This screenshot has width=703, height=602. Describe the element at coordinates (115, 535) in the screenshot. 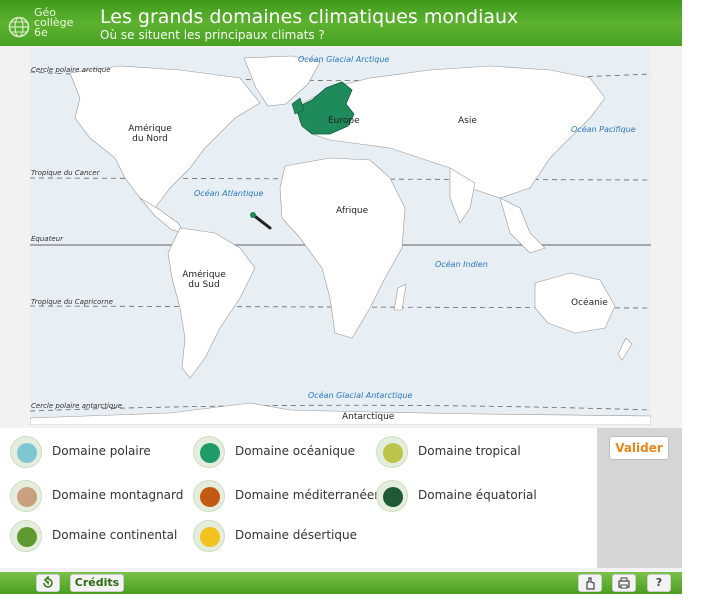

I see `legend-label: Domaine continental` at that location.